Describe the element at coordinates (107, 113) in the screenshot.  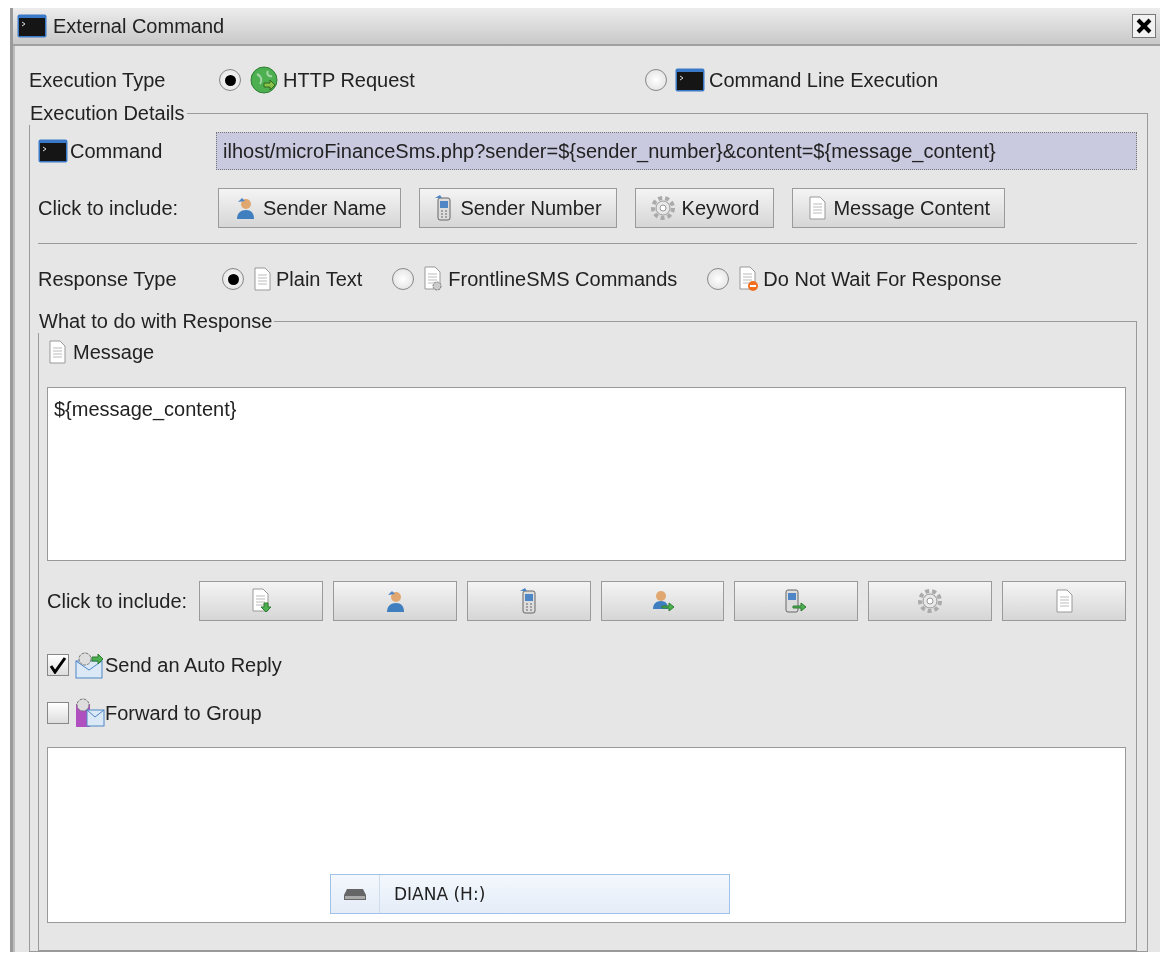
I see `group-title: Execution Details` at that location.